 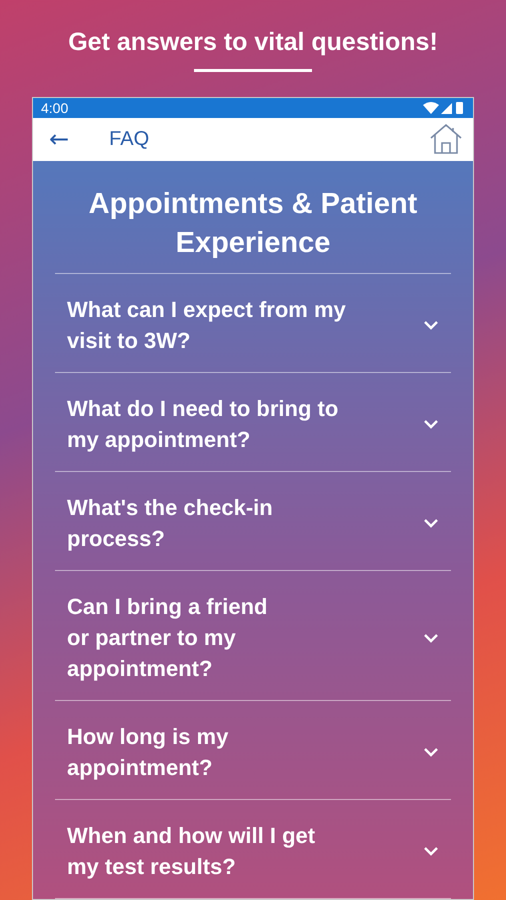 I want to click on status-icons, so click(x=444, y=107).